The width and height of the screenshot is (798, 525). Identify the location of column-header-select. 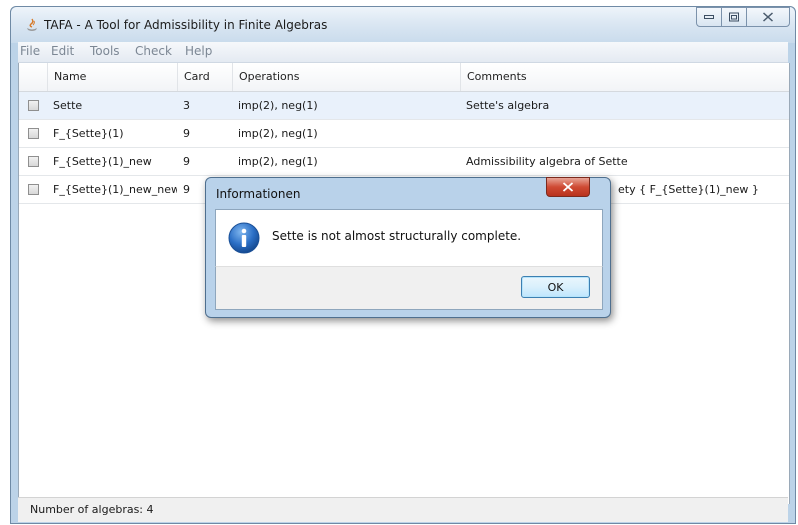
(33, 77).